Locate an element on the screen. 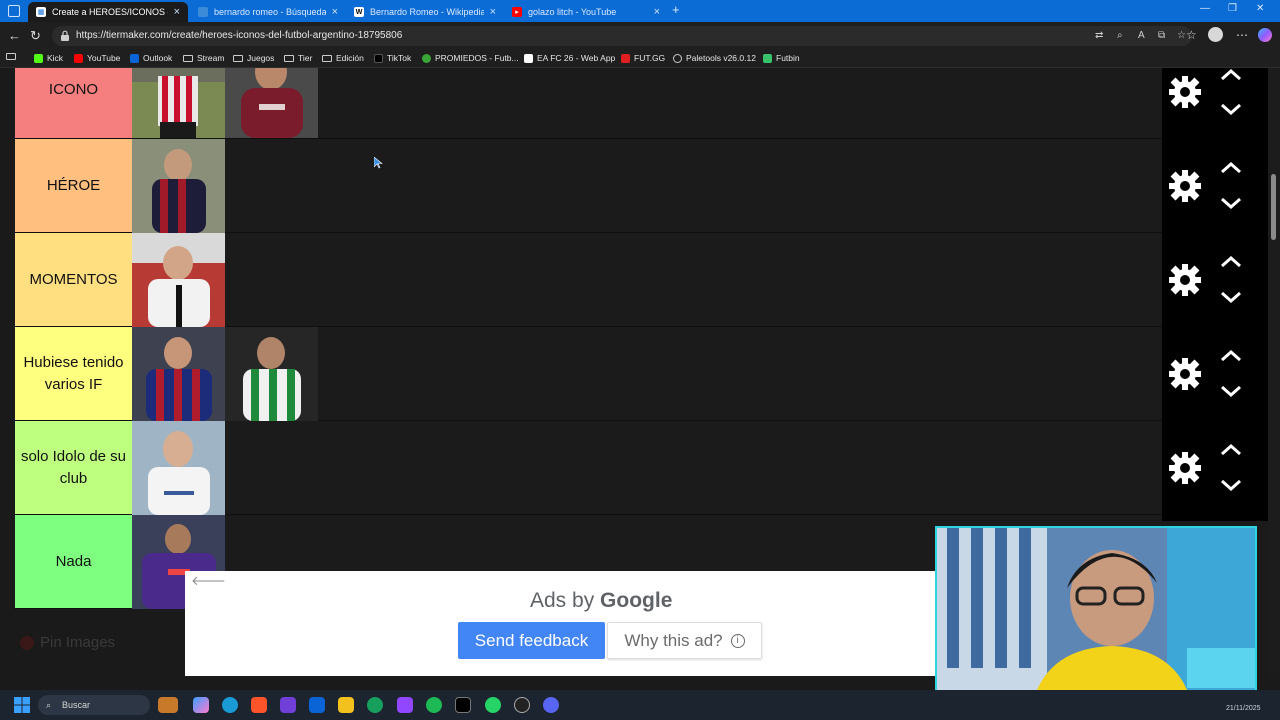 The height and width of the screenshot is (720, 1280). bookmark-kick: Kick is located at coordinates (48, 58).